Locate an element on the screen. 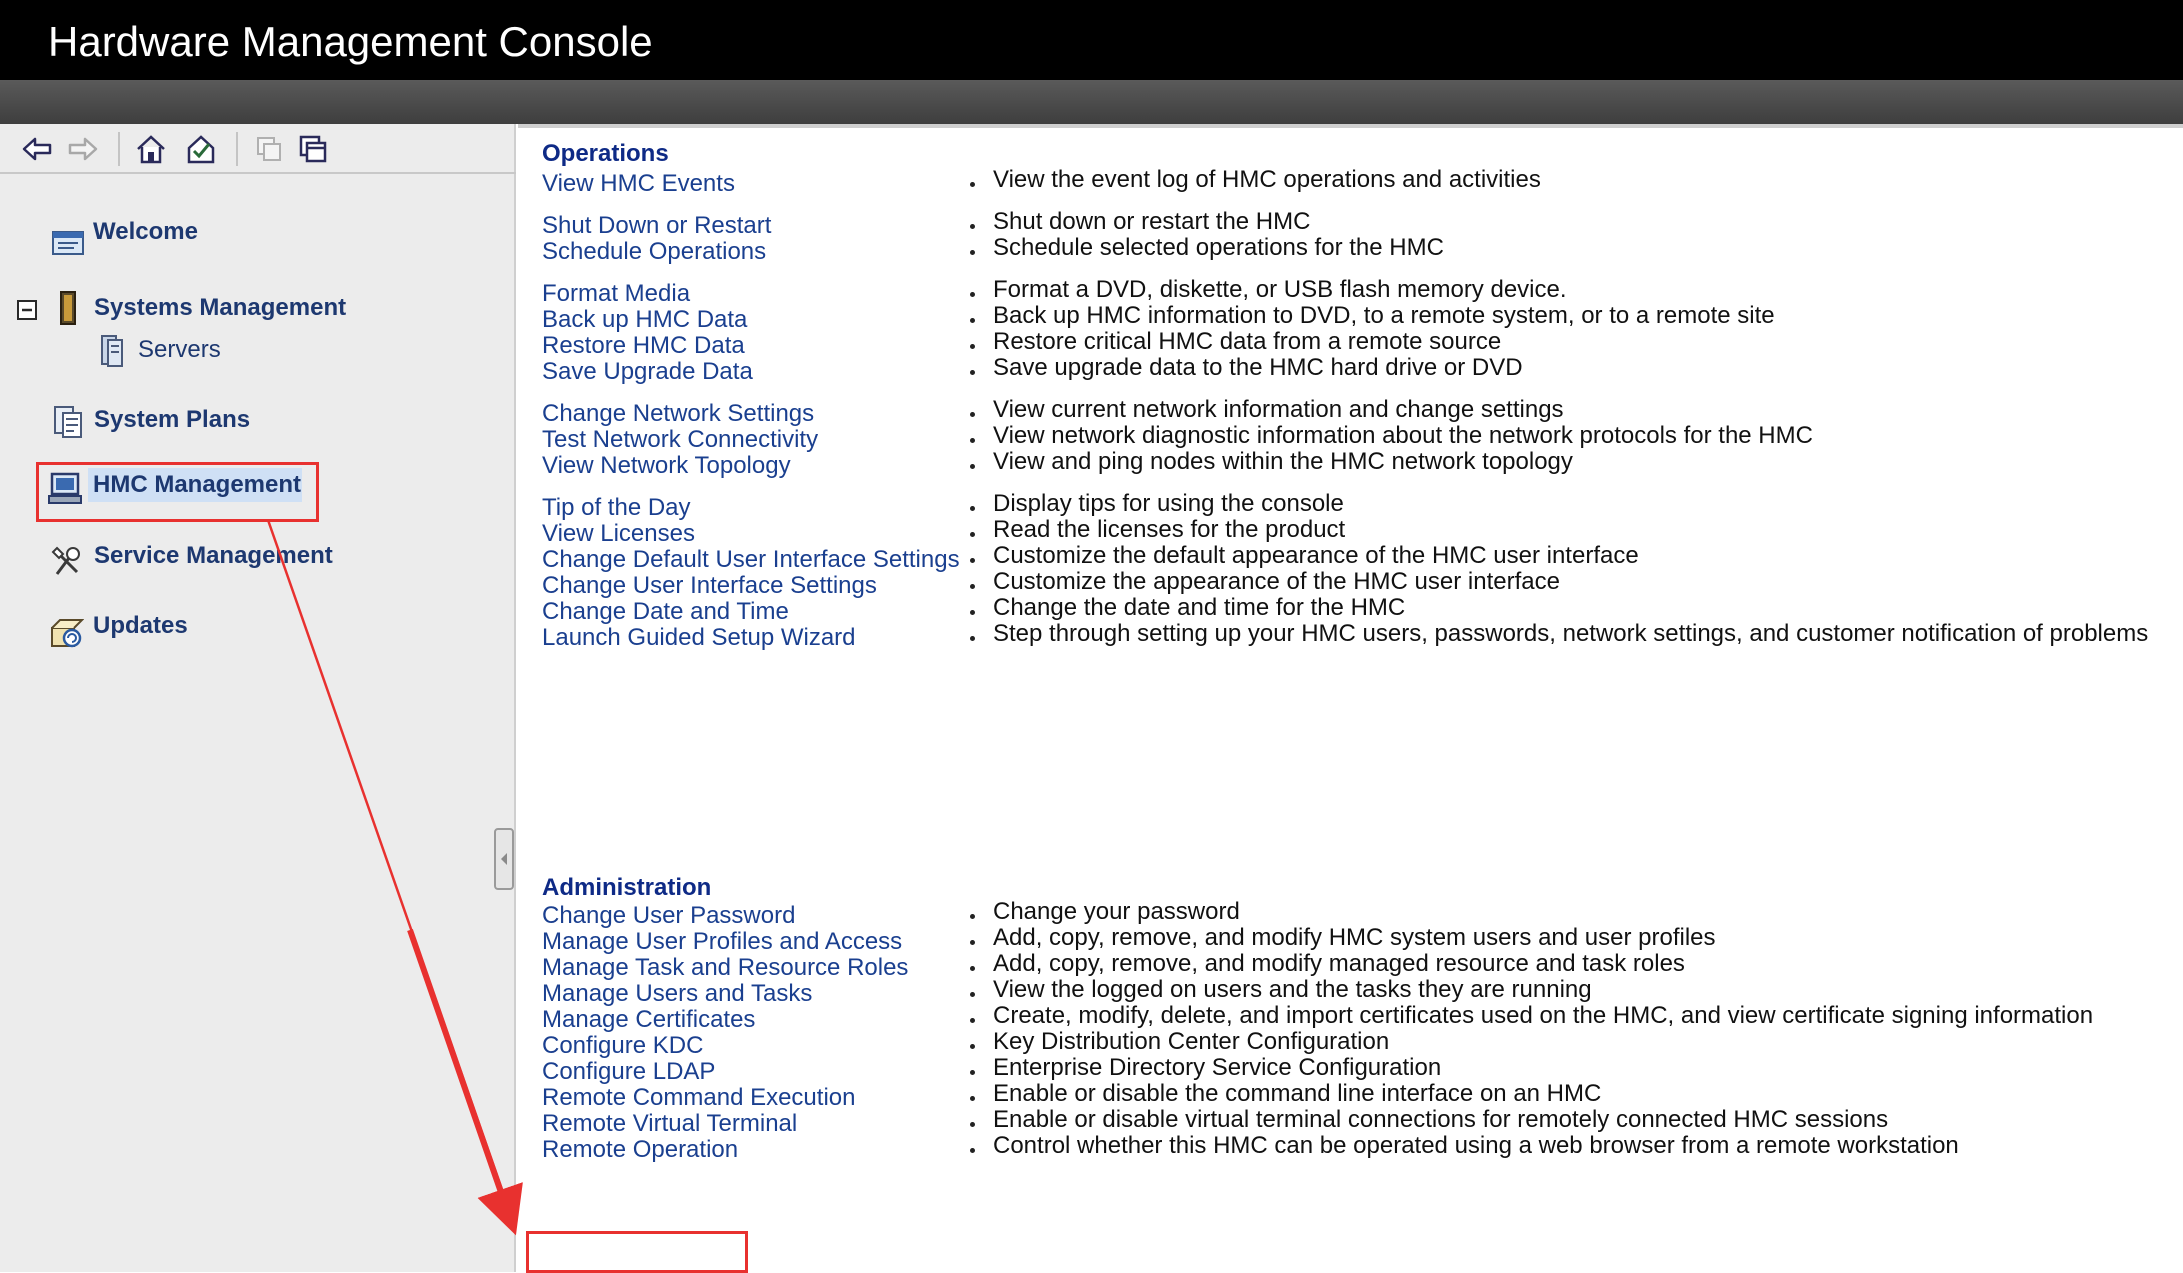  task-link-view-licenses: View Licenses is located at coordinates (618, 534).